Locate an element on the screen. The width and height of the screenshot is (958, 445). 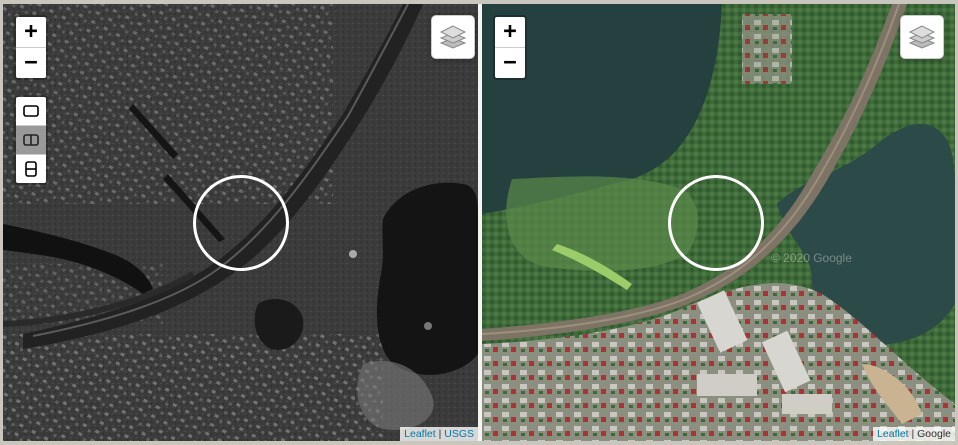
attribution: Leaflet | Google is located at coordinates (914, 434).